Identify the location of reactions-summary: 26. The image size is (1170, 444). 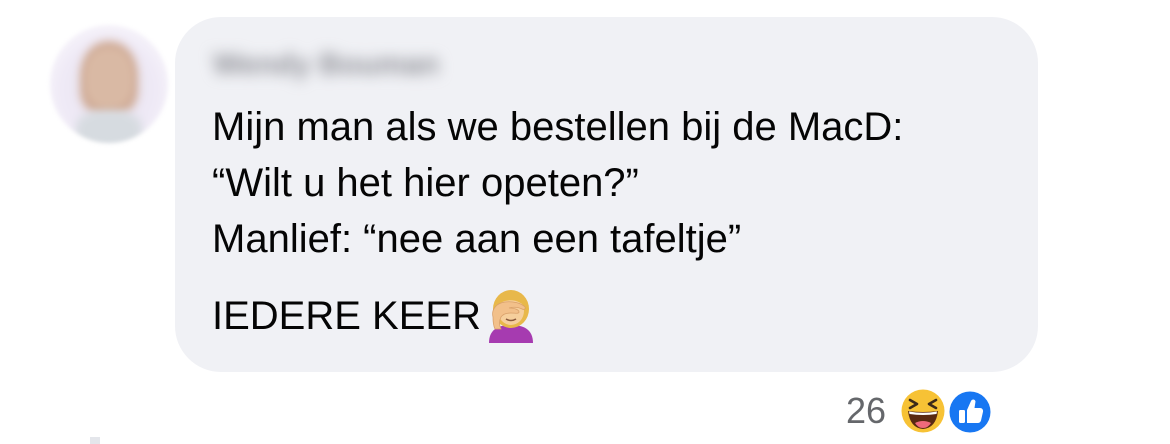
(922, 411).